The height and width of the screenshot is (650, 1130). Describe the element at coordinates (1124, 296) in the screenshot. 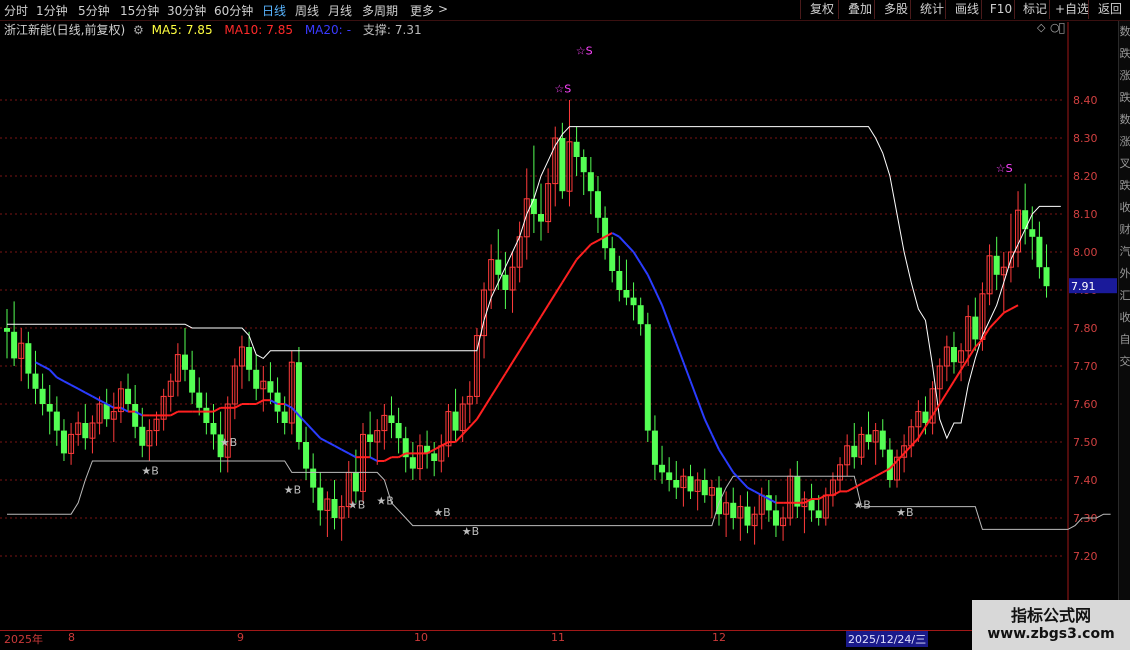

I see `side-strip-char: 汇` at that location.